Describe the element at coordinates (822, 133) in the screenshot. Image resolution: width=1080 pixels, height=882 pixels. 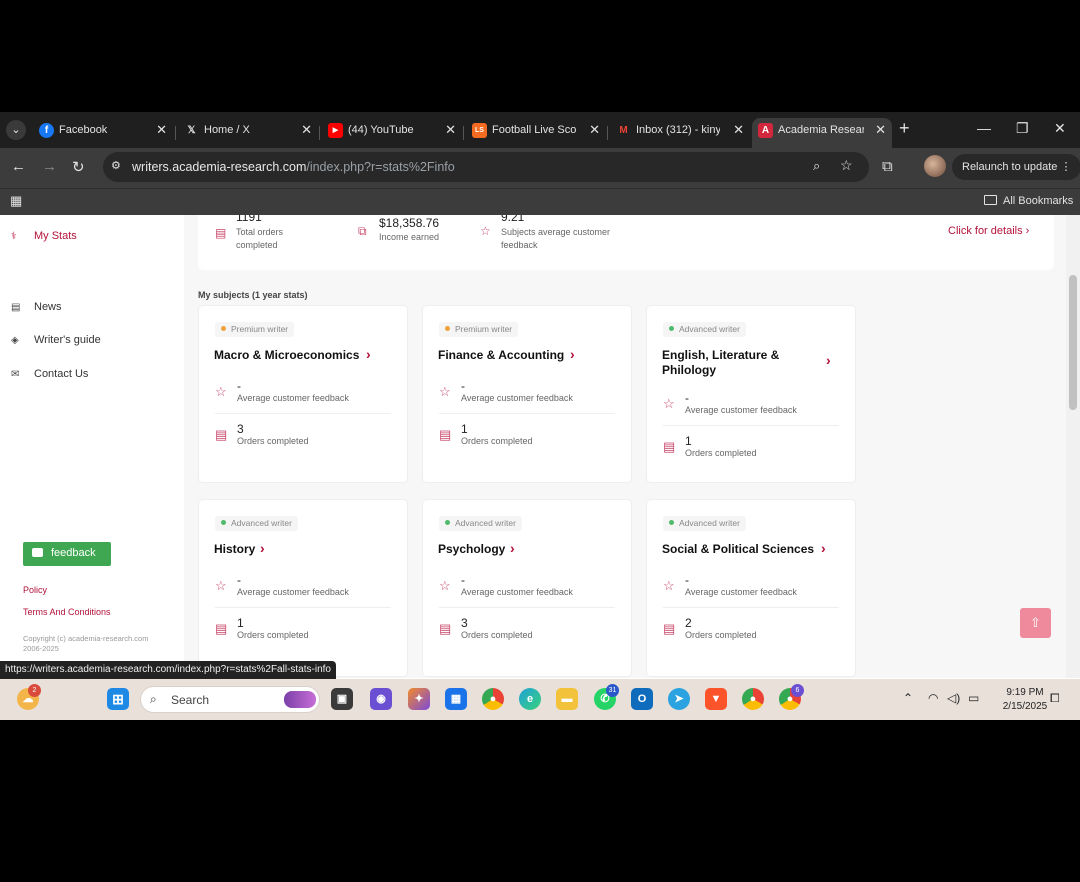
I see `tab-academia: A Academia Research ✕` at that location.